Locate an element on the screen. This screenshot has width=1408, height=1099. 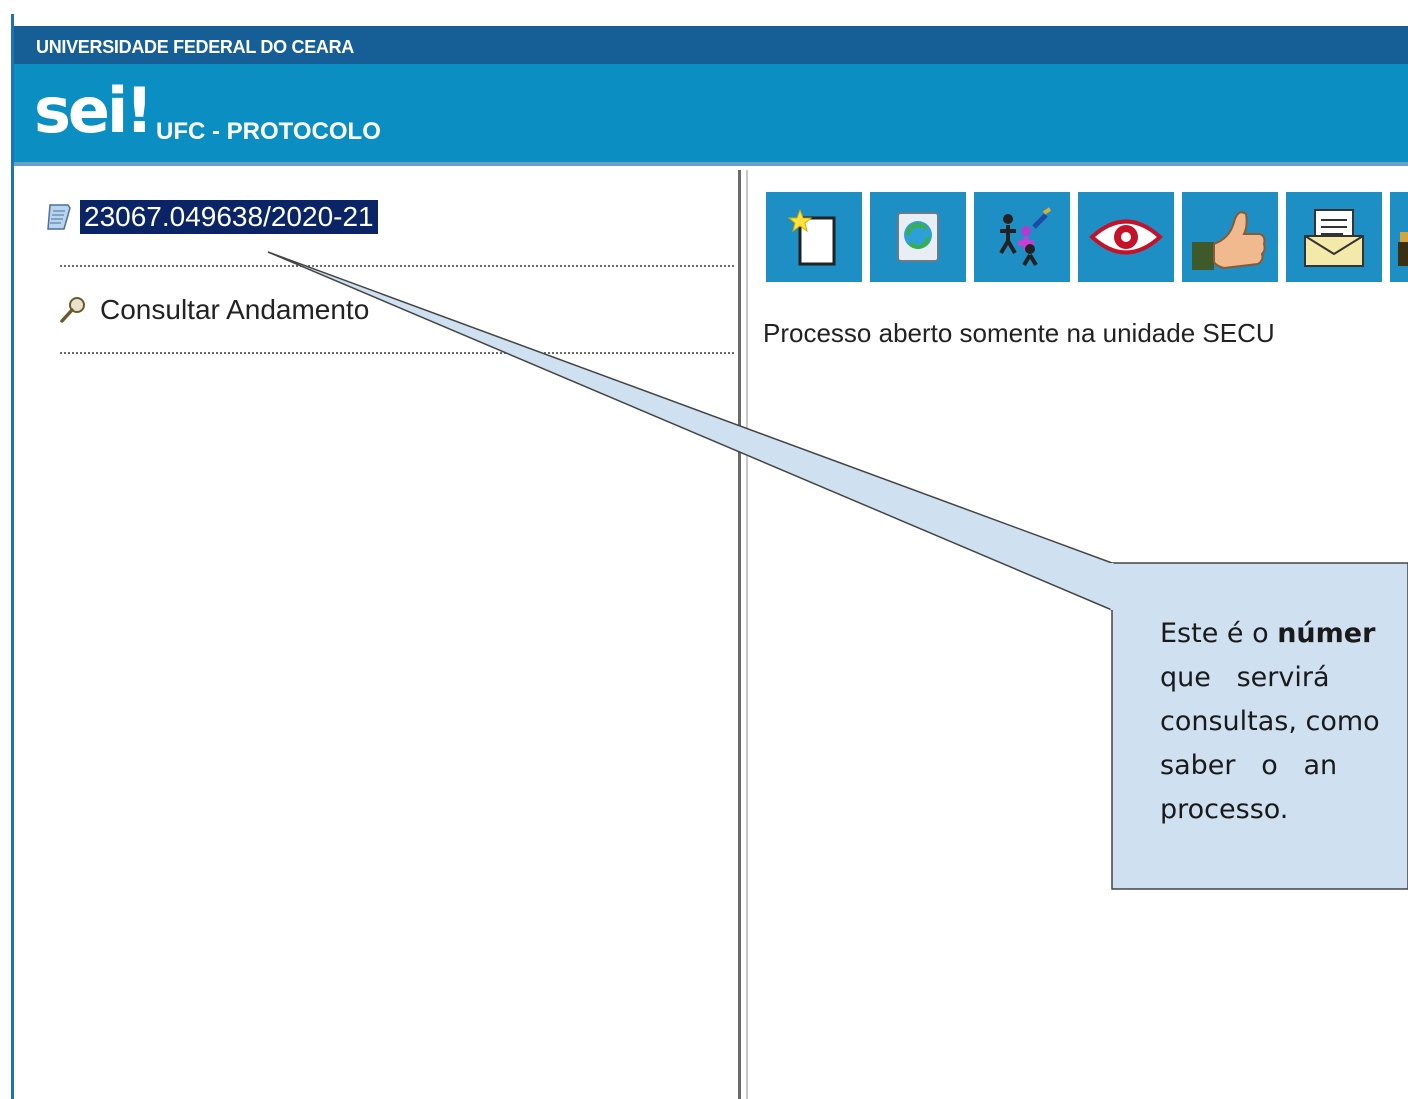
callout-line-5: processo. is located at coordinates (1224, 809).